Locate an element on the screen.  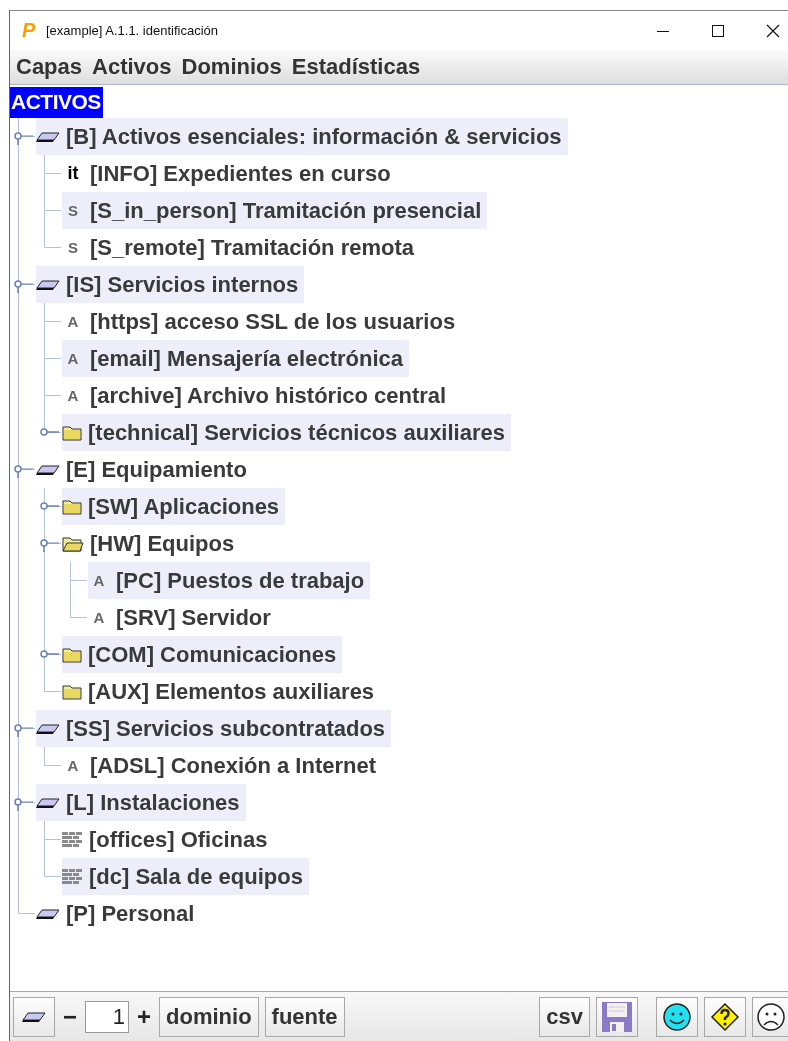
tree-item: [B] Activos esenciales: información & servicios is located at coordinates (302, 136).